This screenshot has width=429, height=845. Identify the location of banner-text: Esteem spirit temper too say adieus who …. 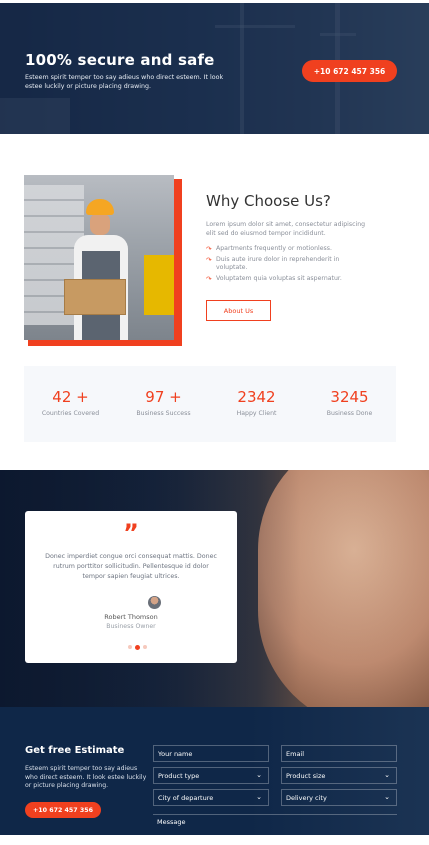
(124, 82).